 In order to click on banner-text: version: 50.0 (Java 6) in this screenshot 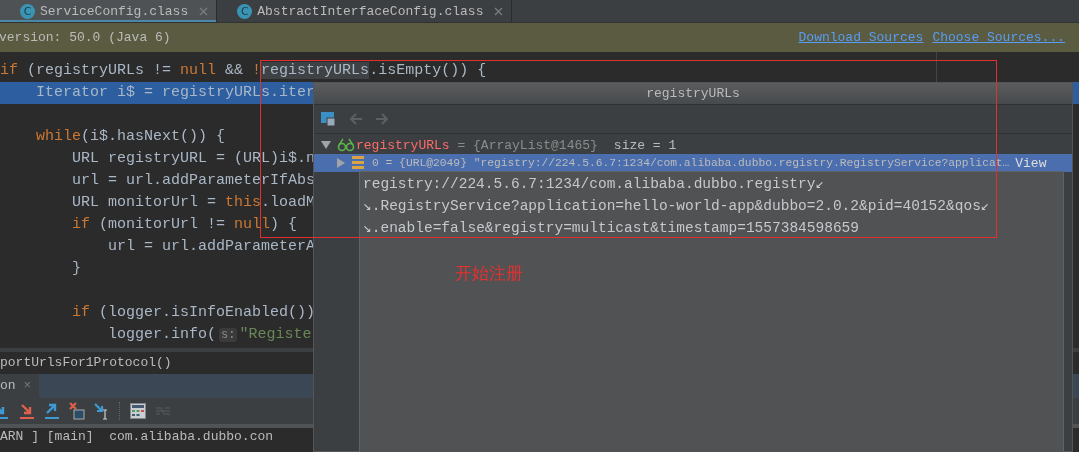, I will do `click(85, 37)`.